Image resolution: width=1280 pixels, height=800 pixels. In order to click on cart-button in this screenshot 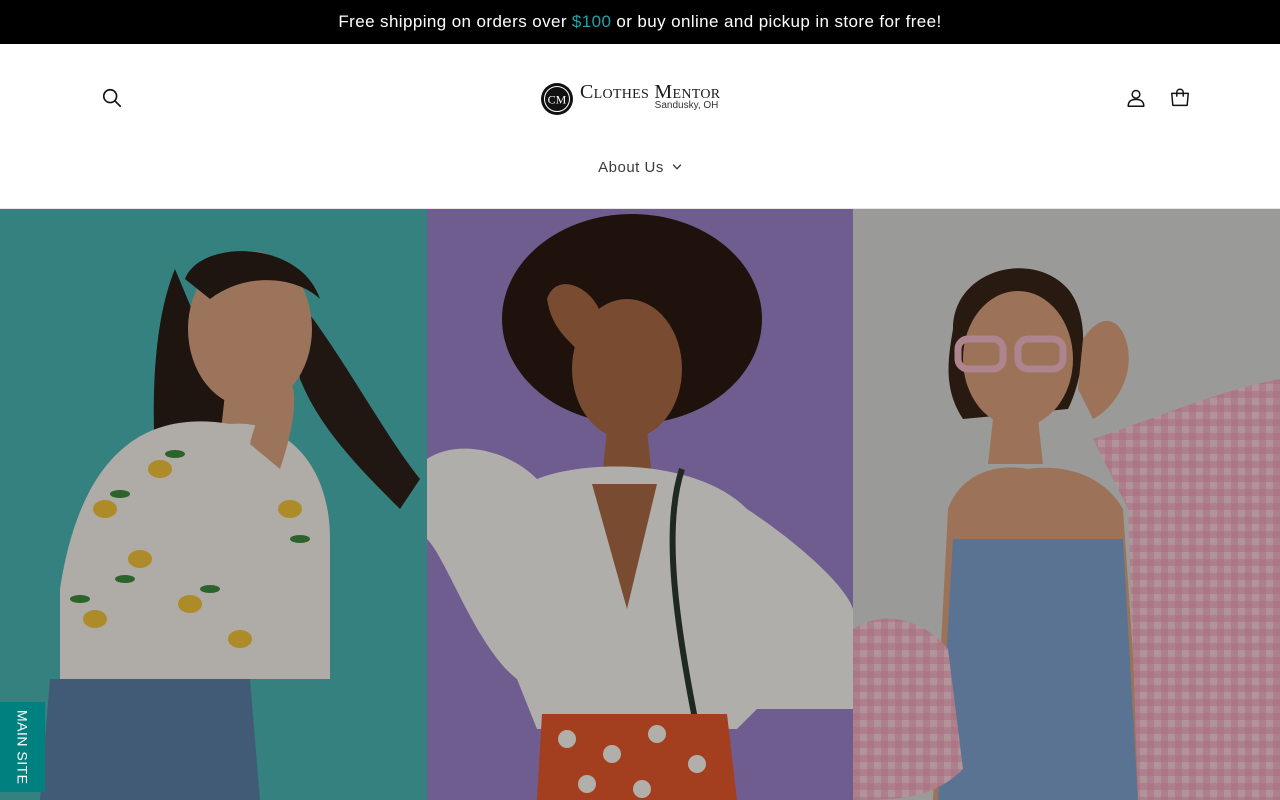, I will do `click(1180, 98)`.